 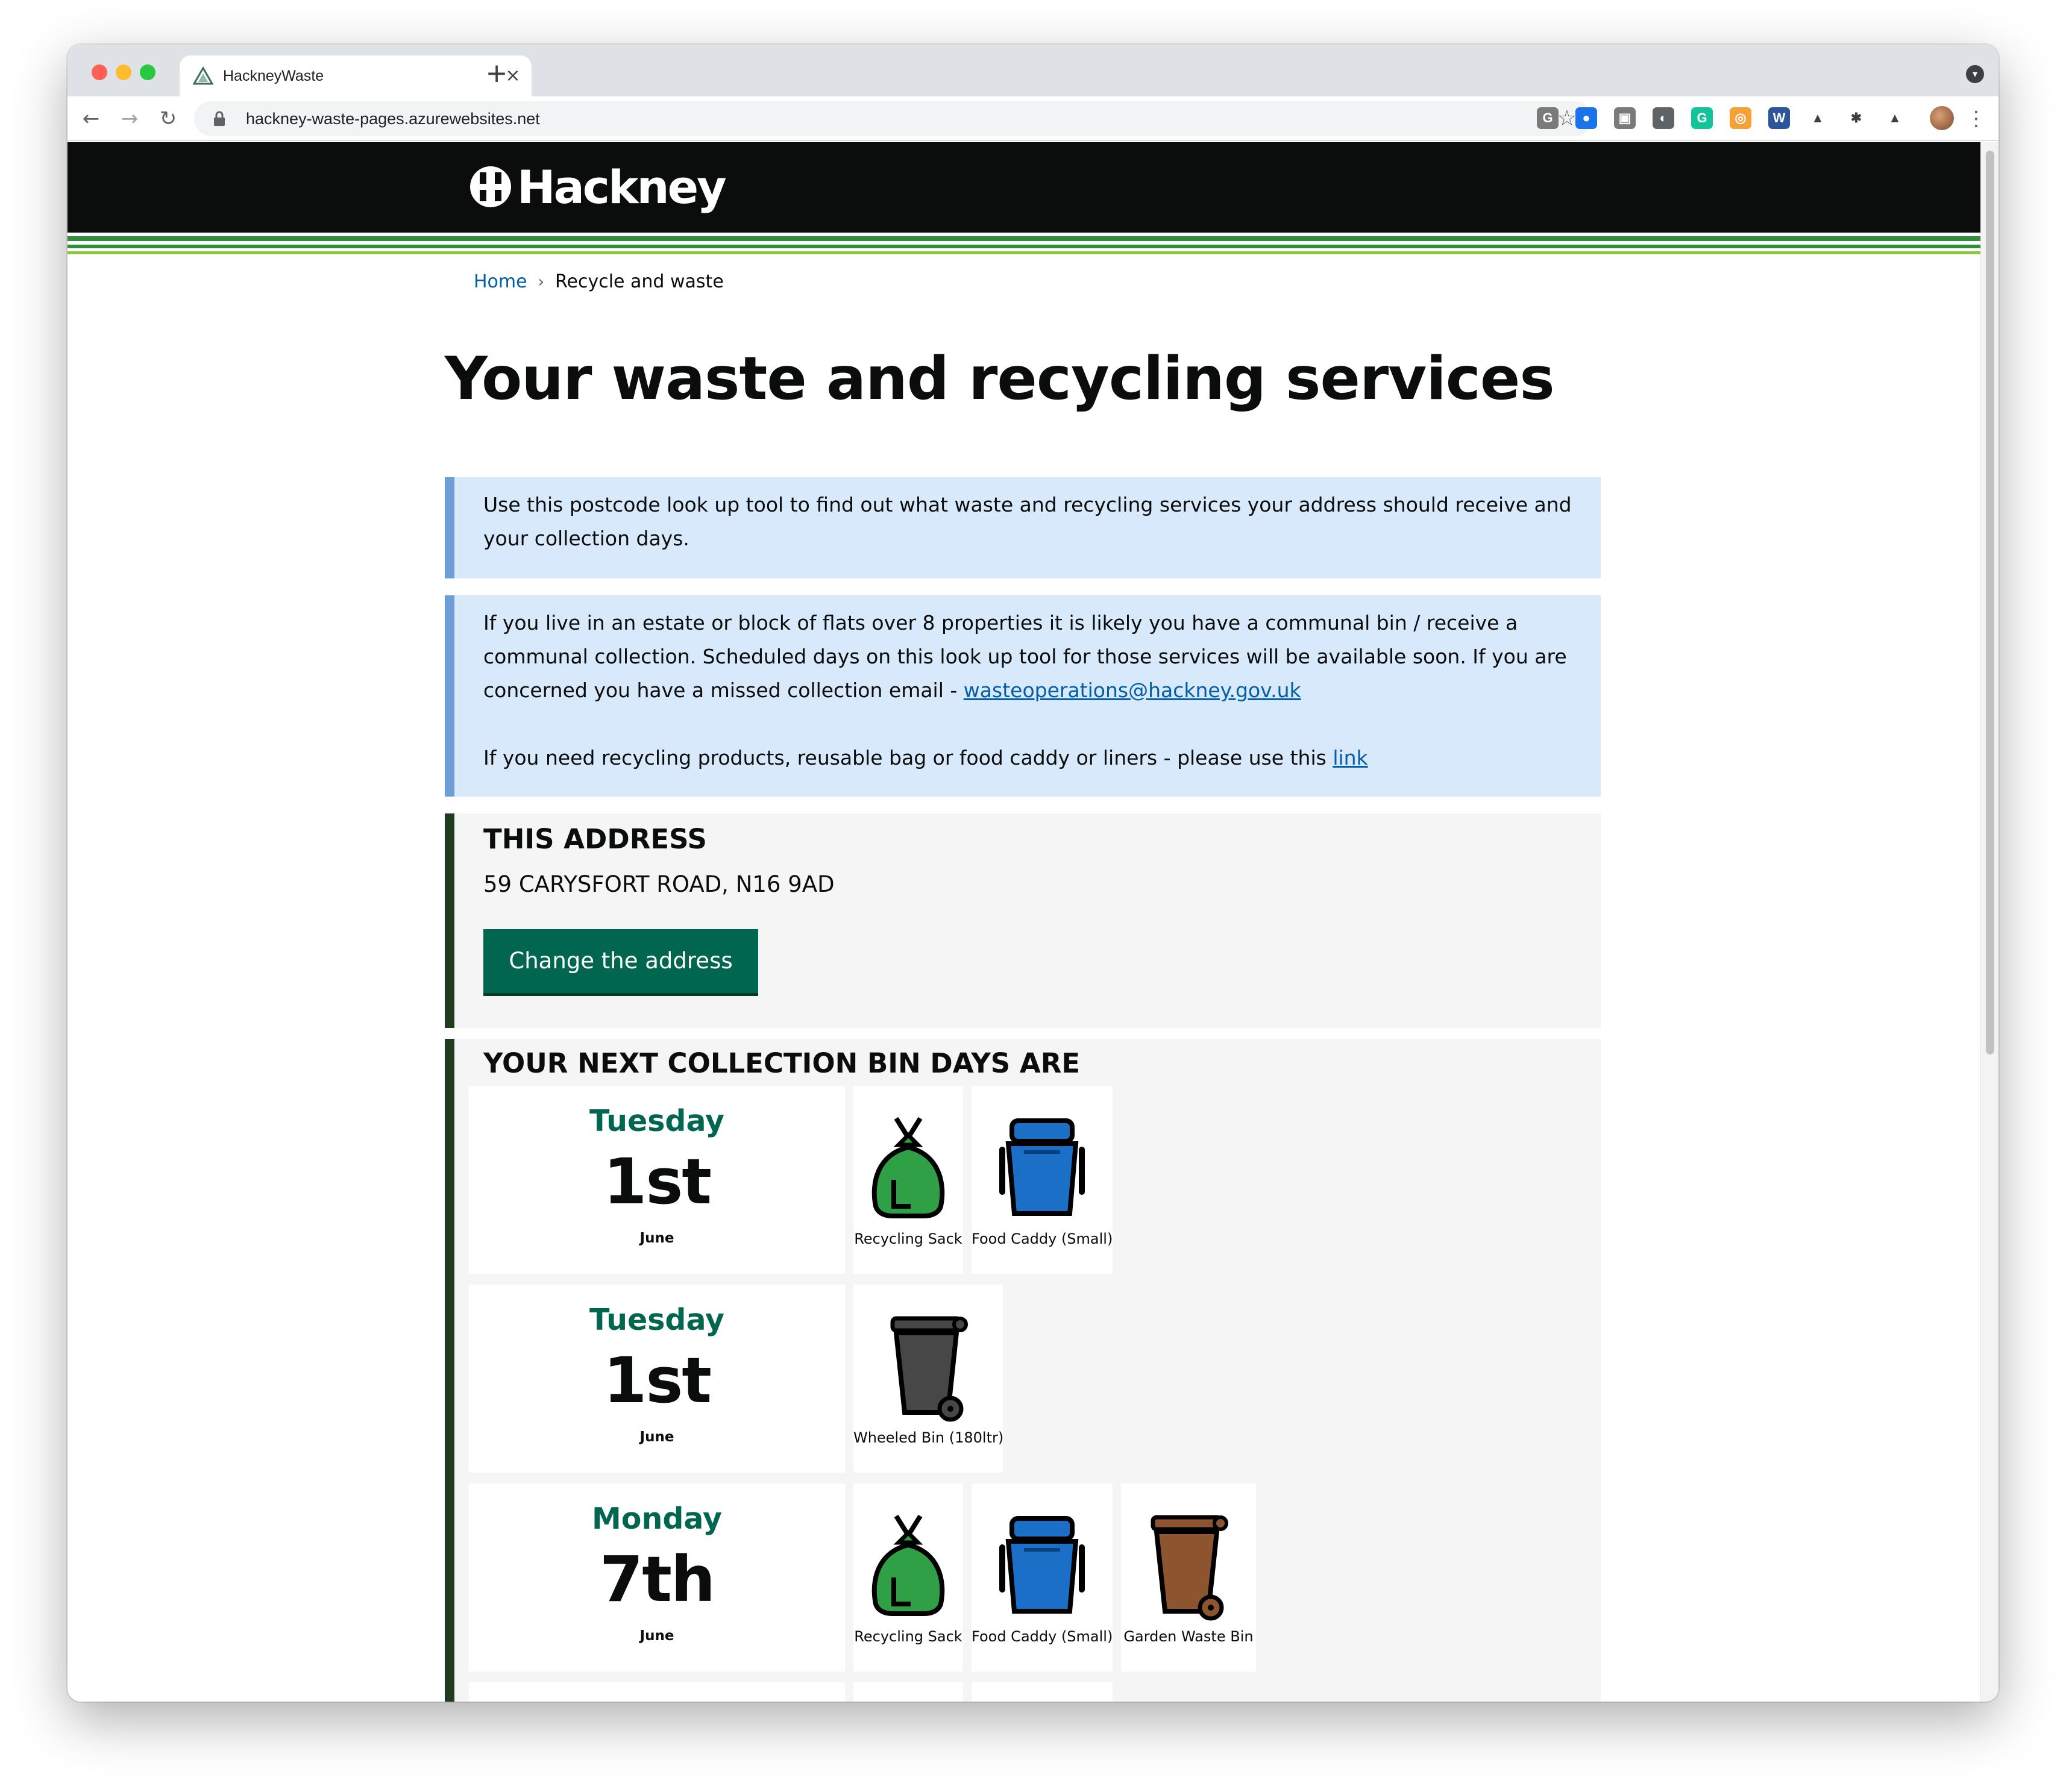 What do you see at coordinates (91, 119) in the screenshot?
I see `back-arrow-icon: ←` at bounding box center [91, 119].